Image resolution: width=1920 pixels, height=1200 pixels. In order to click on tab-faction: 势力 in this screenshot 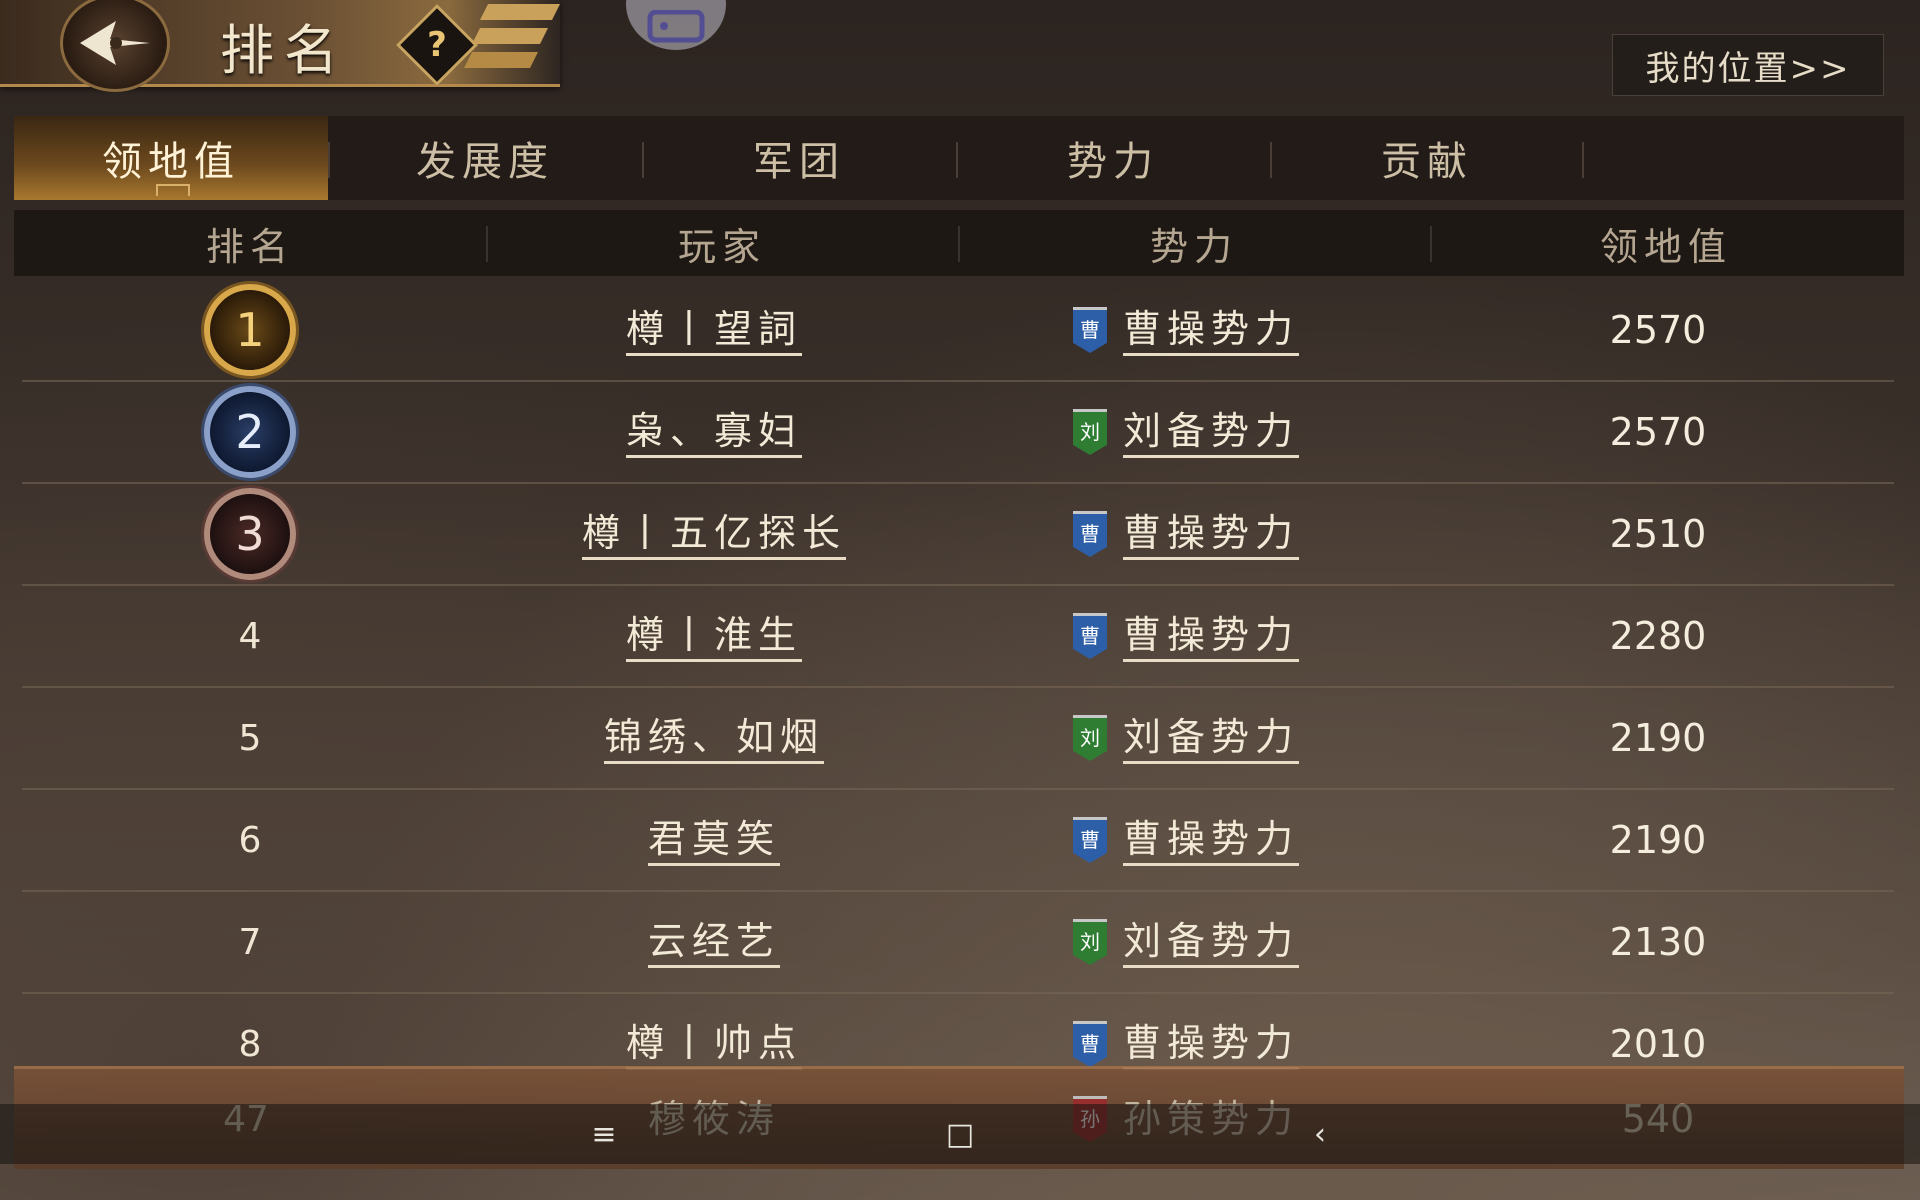, I will do `click(1113, 158)`.